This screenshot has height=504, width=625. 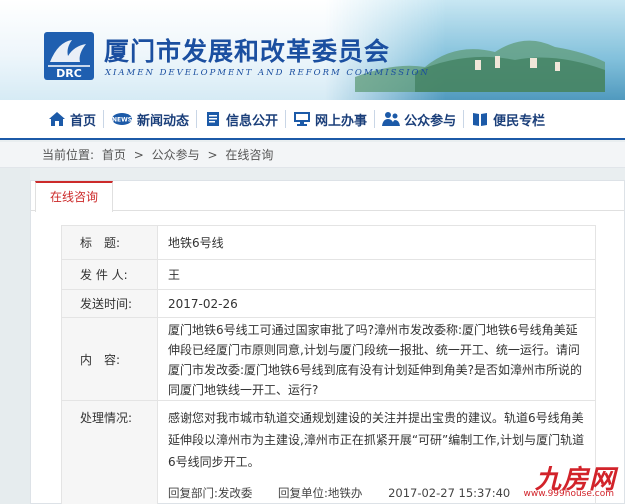 What do you see at coordinates (249, 155) in the screenshot?
I see `breadcrumb-current: 在线咨询` at bounding box center [249, 155].